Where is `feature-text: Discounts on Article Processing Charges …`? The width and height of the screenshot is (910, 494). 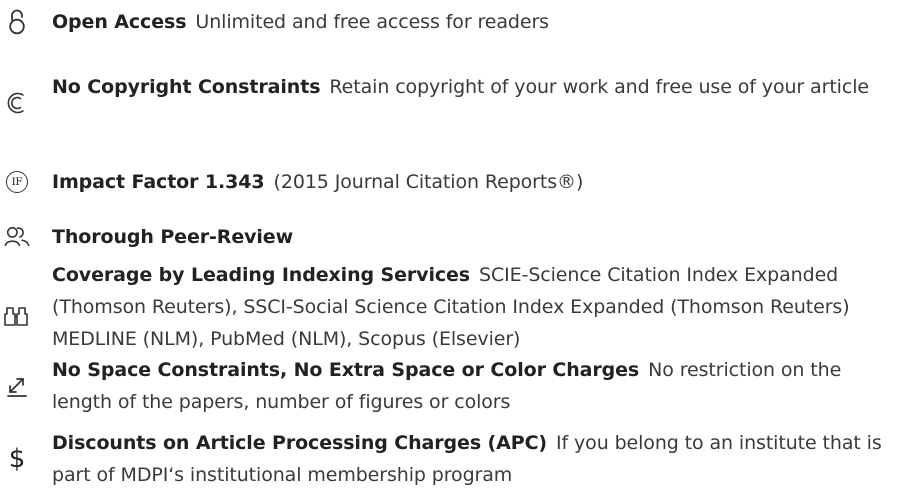
feature-text: Discounts on Article Processing Charges … is located at coordinates (477, 459).